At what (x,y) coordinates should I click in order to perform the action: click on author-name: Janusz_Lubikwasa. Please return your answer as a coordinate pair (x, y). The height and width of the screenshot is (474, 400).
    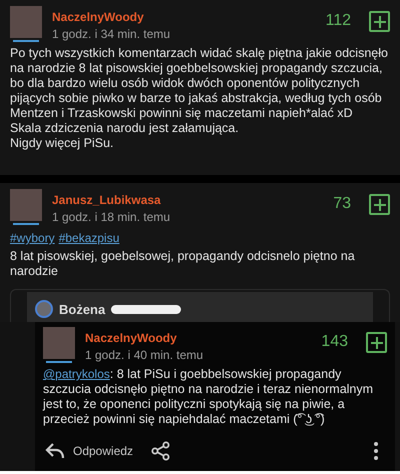
    Looking at the image, I should click on (188, 200).